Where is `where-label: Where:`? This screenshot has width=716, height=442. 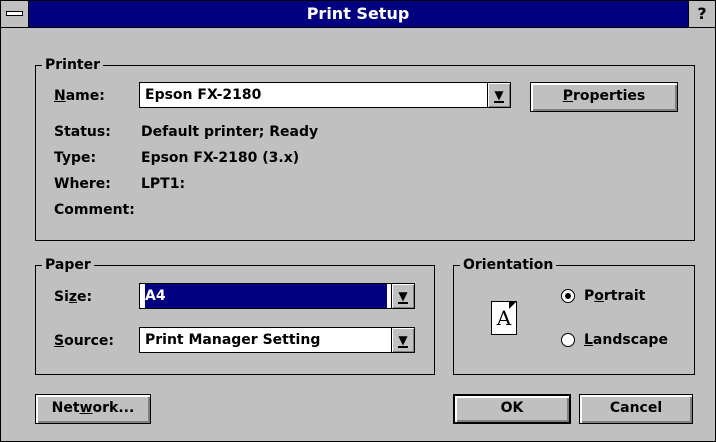 where-label: Where: is located at coordinates (82, 184).